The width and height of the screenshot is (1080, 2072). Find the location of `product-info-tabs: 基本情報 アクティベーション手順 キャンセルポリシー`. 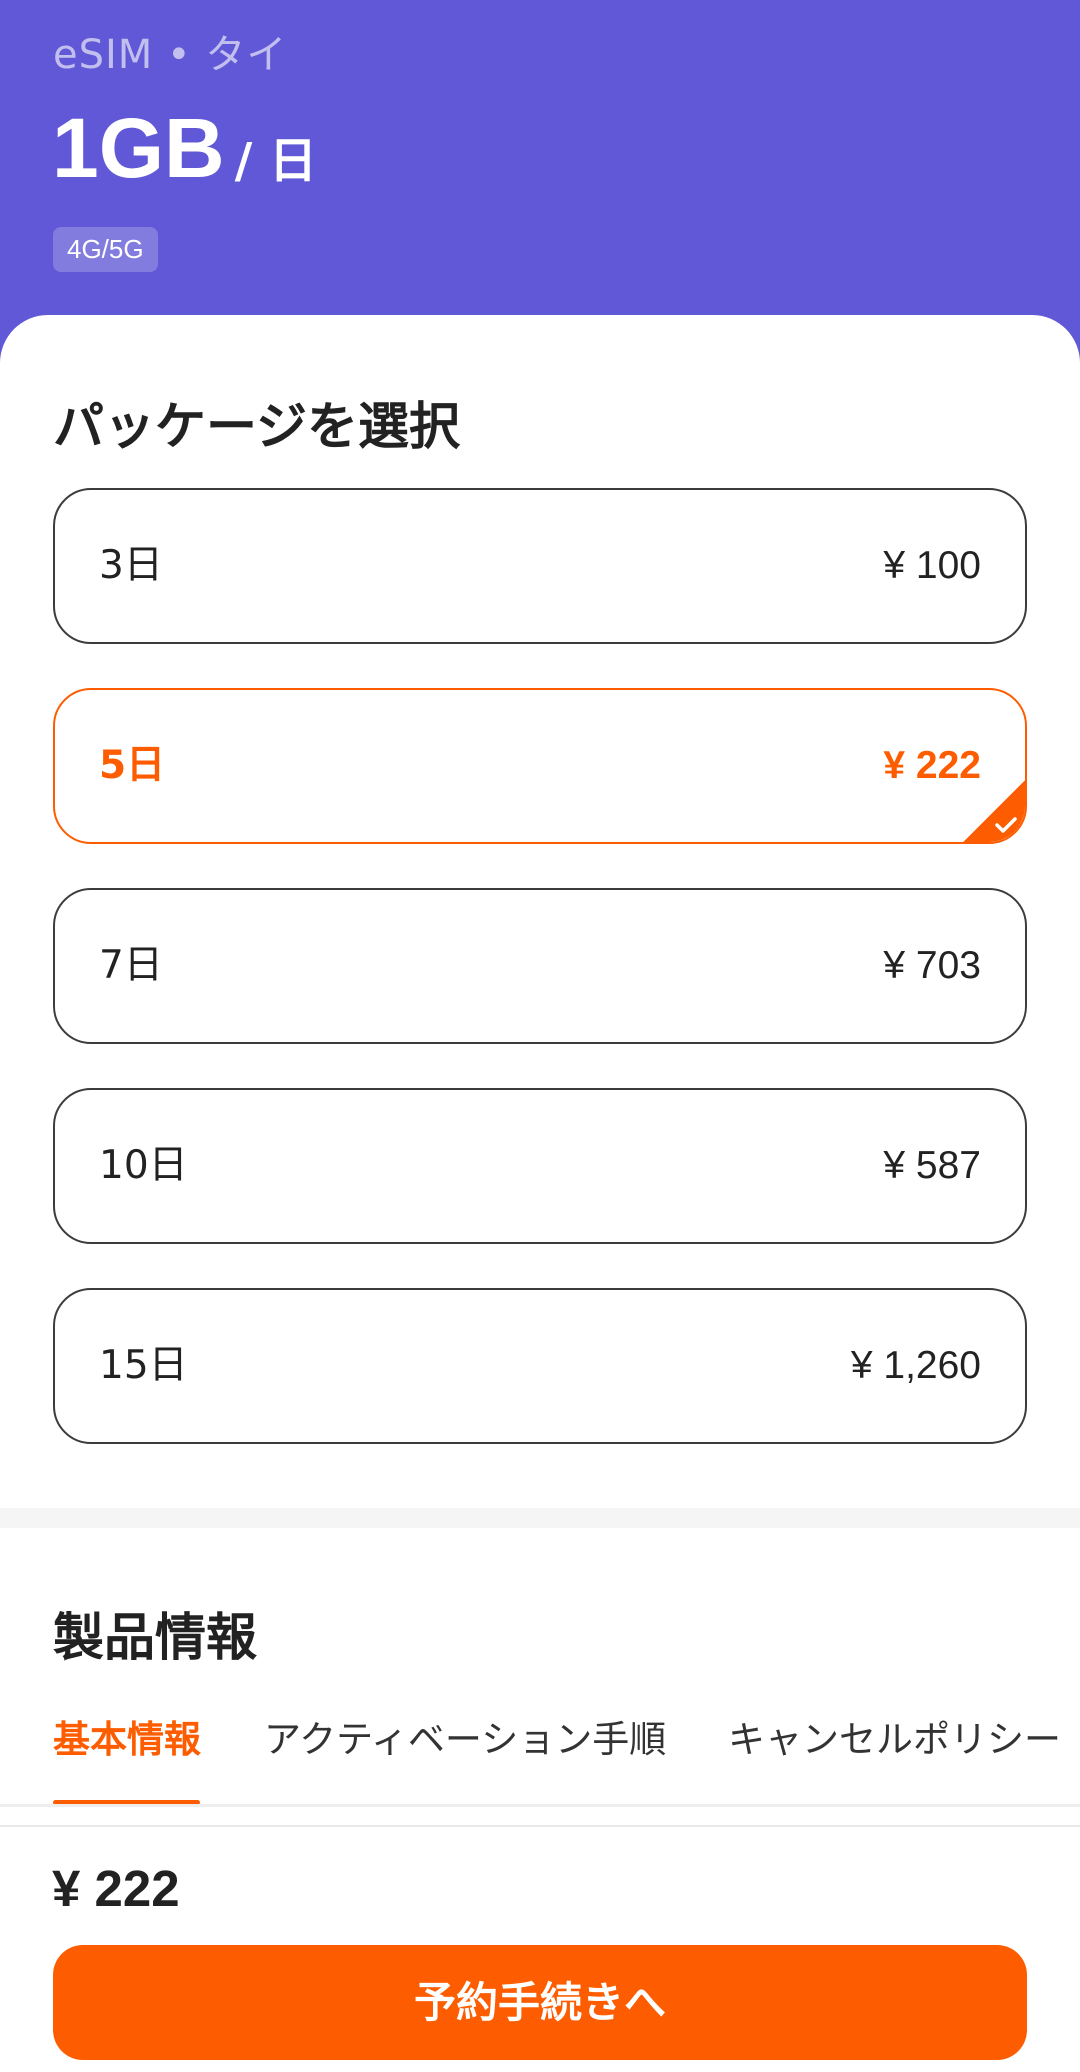

product-info-tabs: 基本情報 アクティベーション手順 キャンセルポリシー is located at coordinates (540, 1752).